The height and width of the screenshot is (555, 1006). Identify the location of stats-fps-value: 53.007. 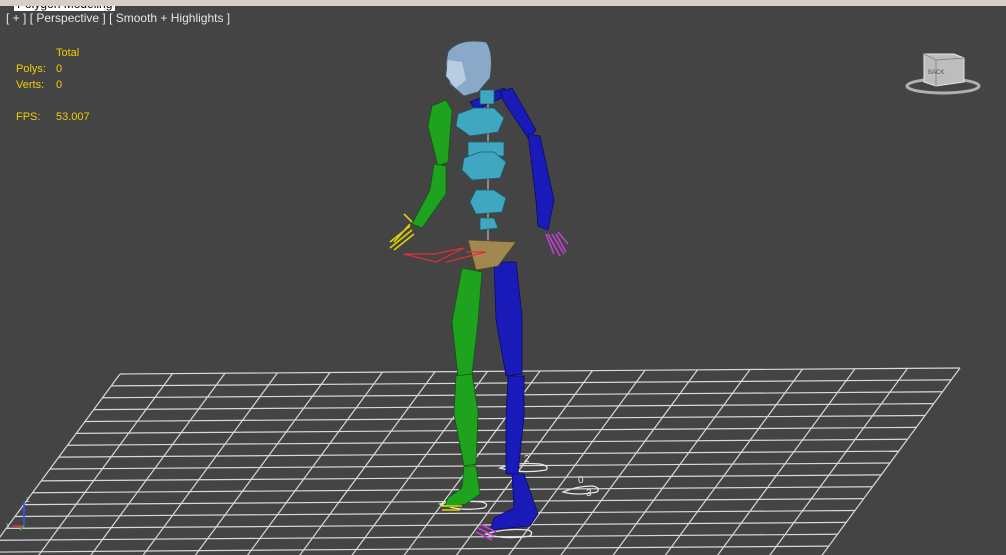
(73, 117).